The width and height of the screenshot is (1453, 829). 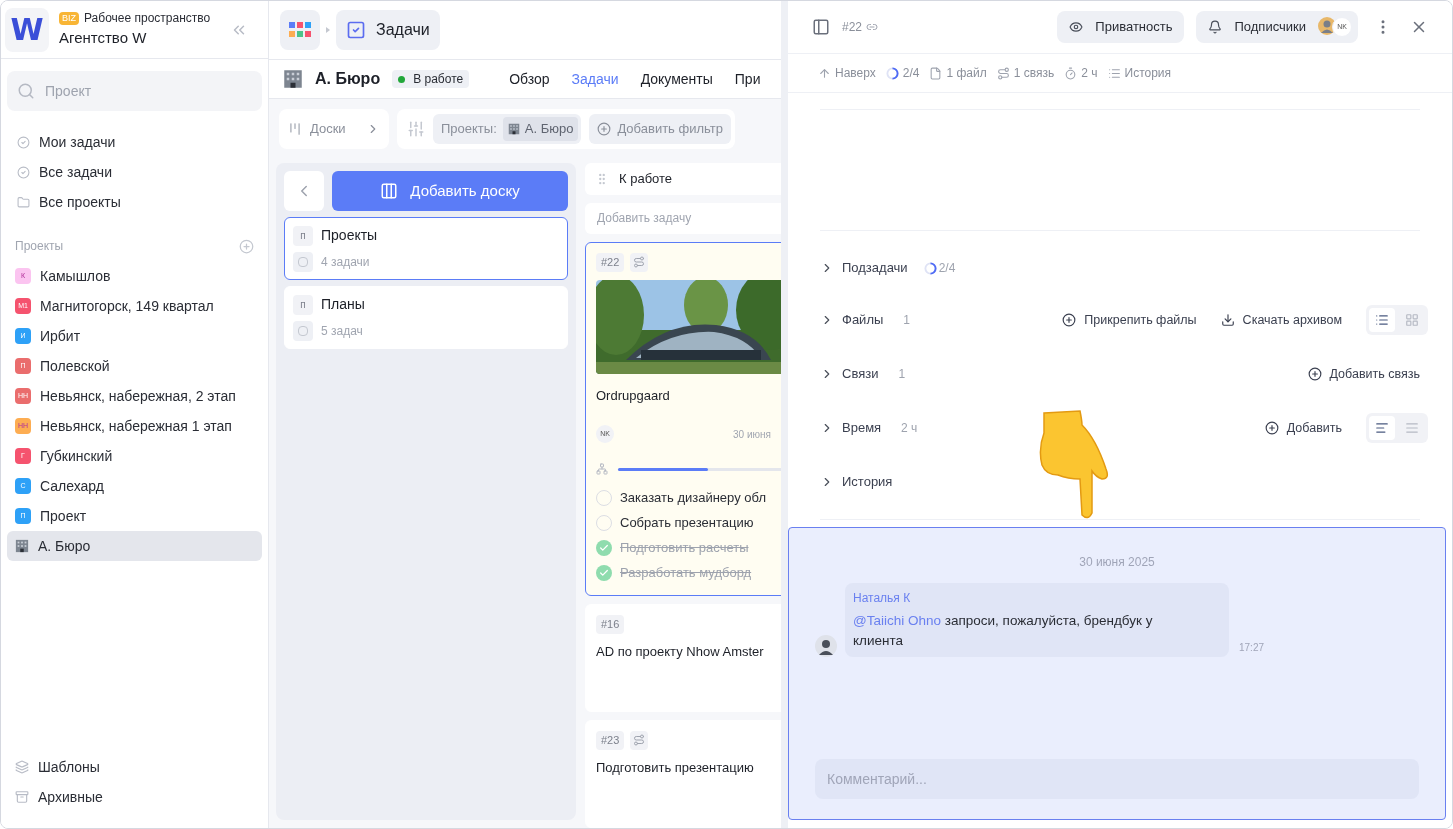 What do you see at coordinates (134, 142) in the screenshot?
I see `nav-item: Мои задачи` at bounding box center [134, 142].